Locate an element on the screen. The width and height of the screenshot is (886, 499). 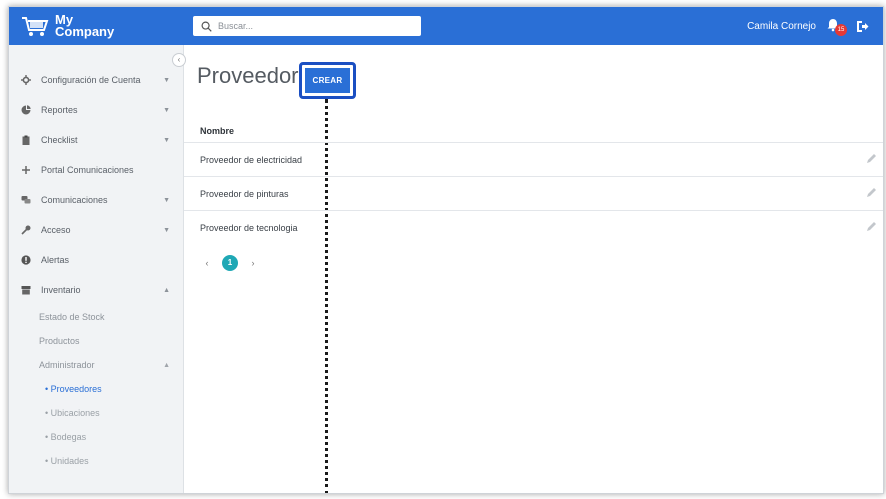
search-icon is located at coordinates (206, 26).